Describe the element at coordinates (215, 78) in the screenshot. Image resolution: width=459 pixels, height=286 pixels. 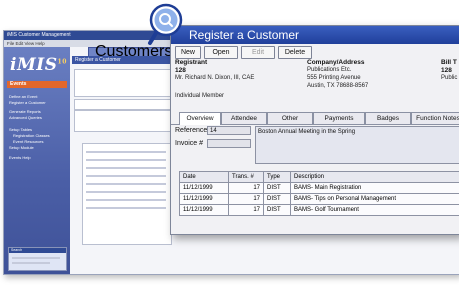
I see `registrant-name: Mr. Richard N. Dixon, III, CAE` at that location.